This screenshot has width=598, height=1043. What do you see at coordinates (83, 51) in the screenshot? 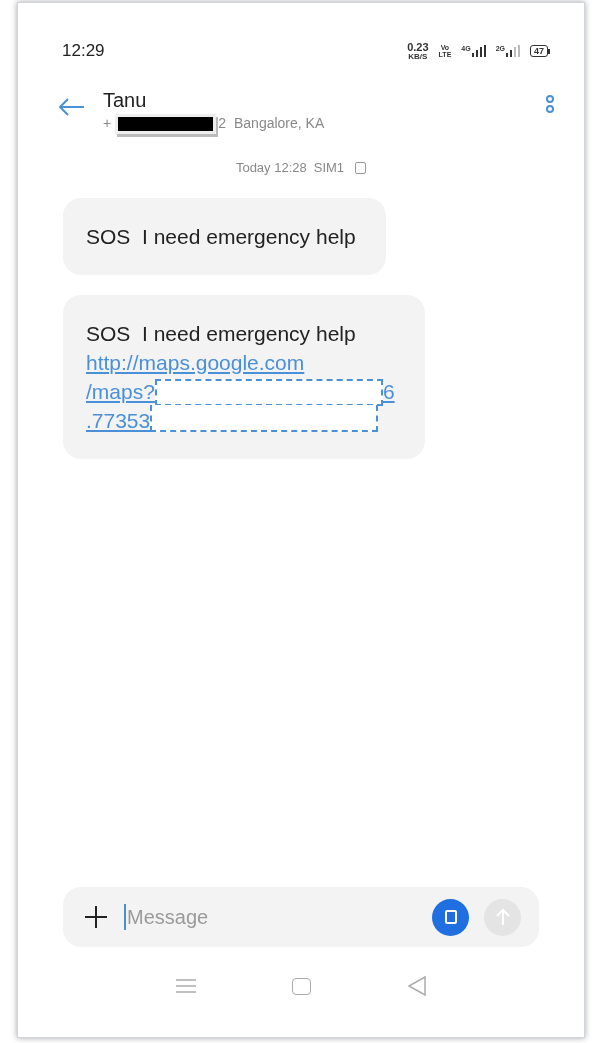
I see `status-time: 12:29` at bounding box center [83, 51].